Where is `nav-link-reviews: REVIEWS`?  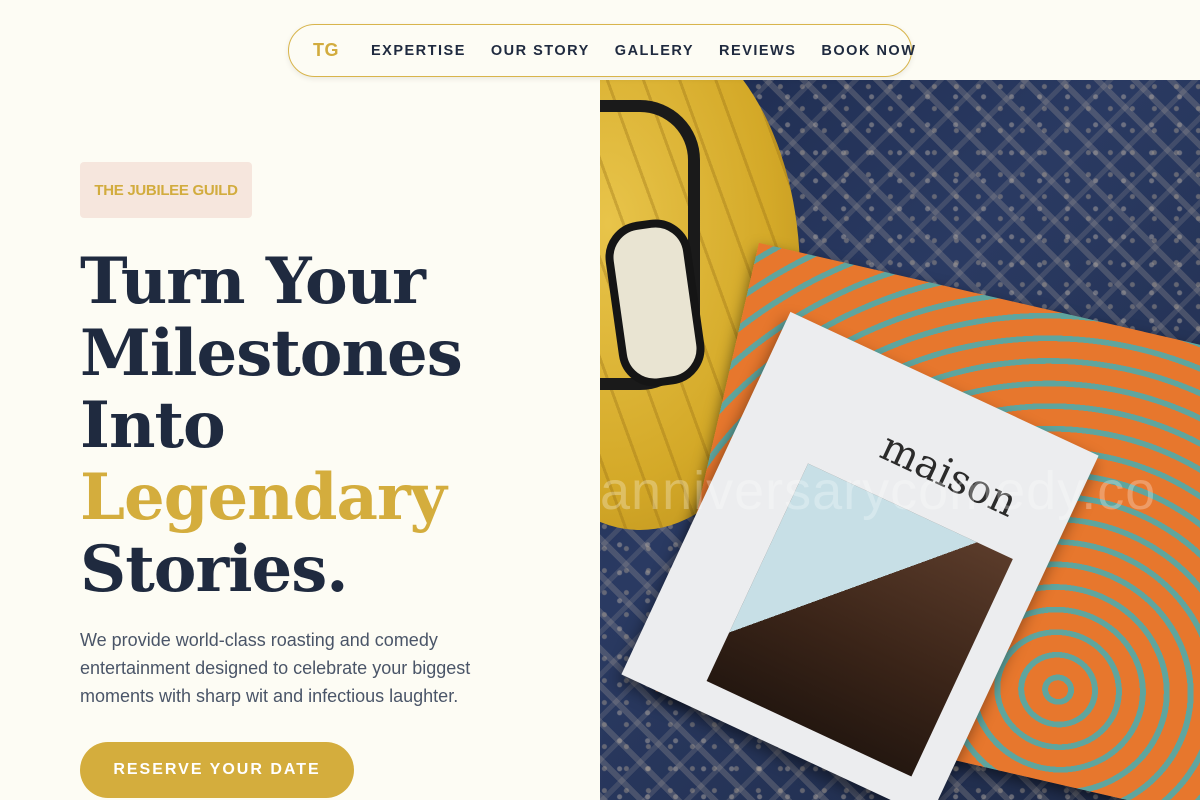
nav-link-reviews: REVIEWS is located at coordinates (757, 51).